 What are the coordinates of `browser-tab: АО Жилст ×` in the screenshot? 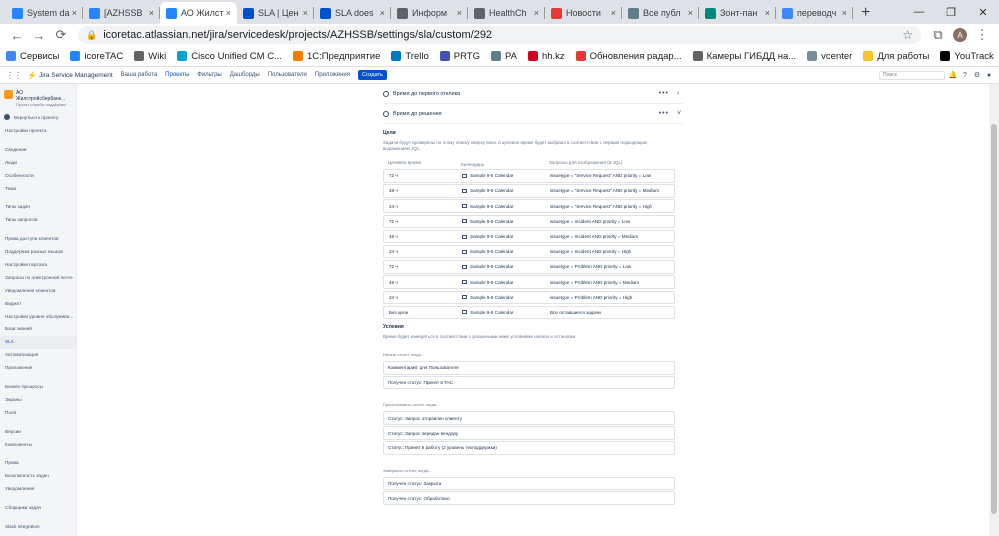 It's located at (198, 13).